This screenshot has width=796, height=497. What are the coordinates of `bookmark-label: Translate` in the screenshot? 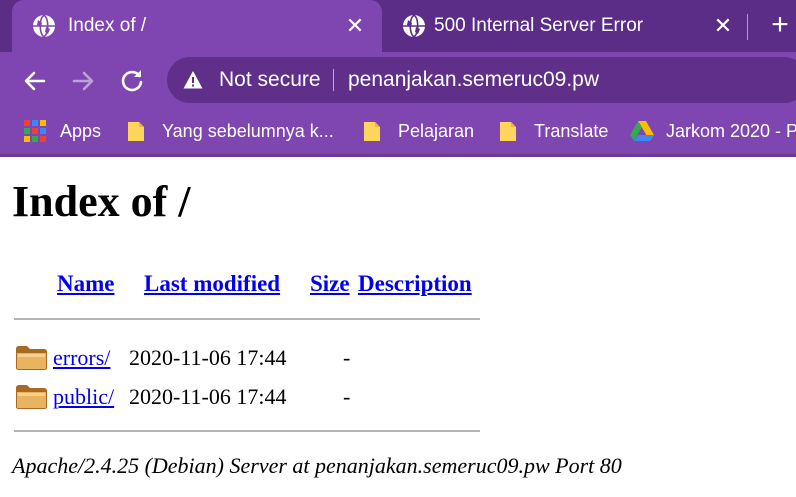 It's located at (571, 131).